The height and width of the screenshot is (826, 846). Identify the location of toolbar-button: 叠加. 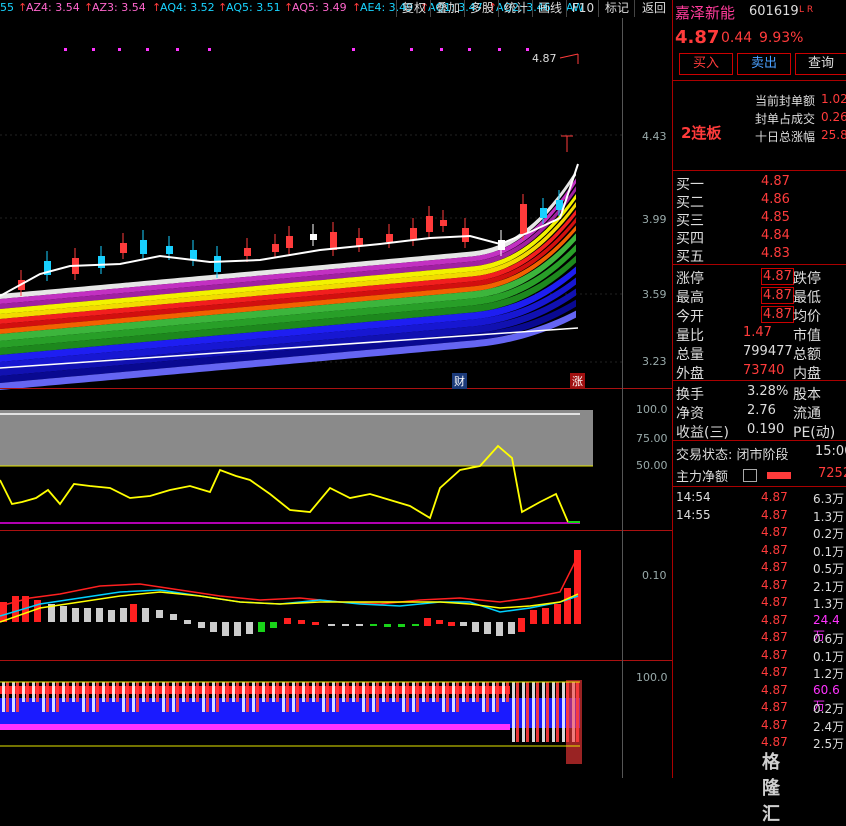
(447, 8).